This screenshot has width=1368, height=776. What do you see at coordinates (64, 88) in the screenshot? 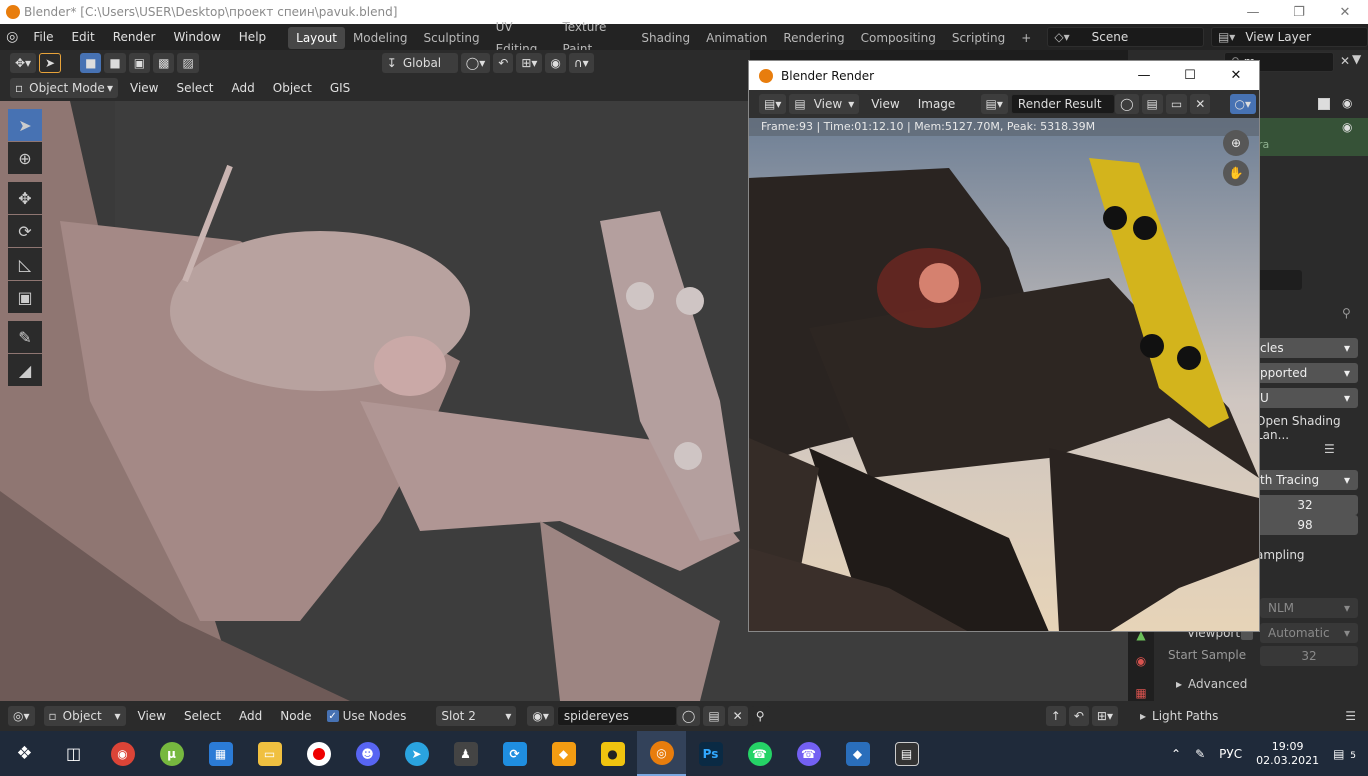
I see `mode-selector: ▫ Object Mode ▾` at bounding box center [64, 88].